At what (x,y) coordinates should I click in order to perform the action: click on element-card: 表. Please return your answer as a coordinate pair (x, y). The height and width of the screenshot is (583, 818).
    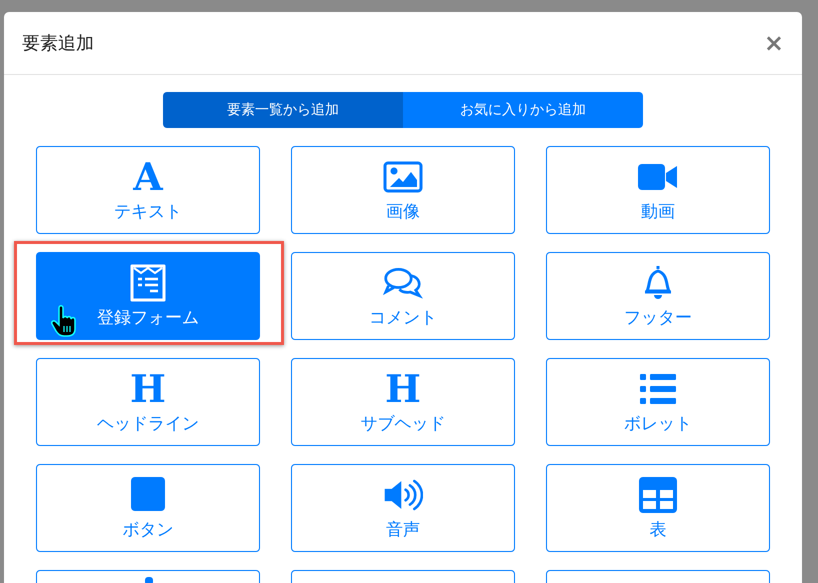
    Looking at the image, I should click on (658, 508).